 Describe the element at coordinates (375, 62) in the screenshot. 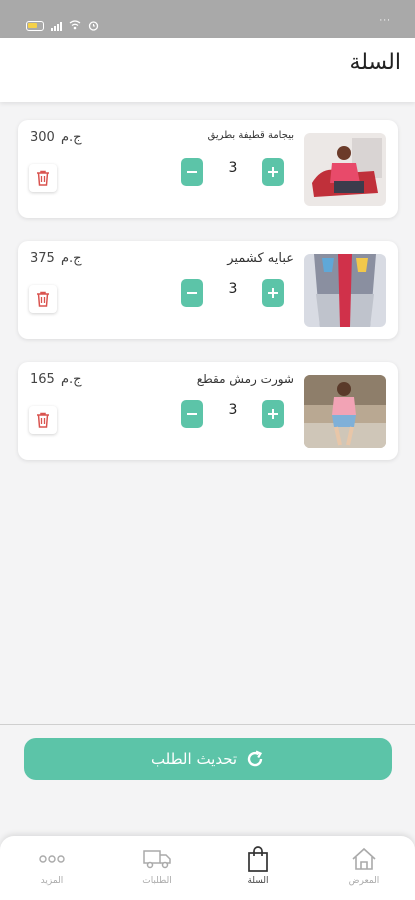

I see `page-title: السلة` at that location.